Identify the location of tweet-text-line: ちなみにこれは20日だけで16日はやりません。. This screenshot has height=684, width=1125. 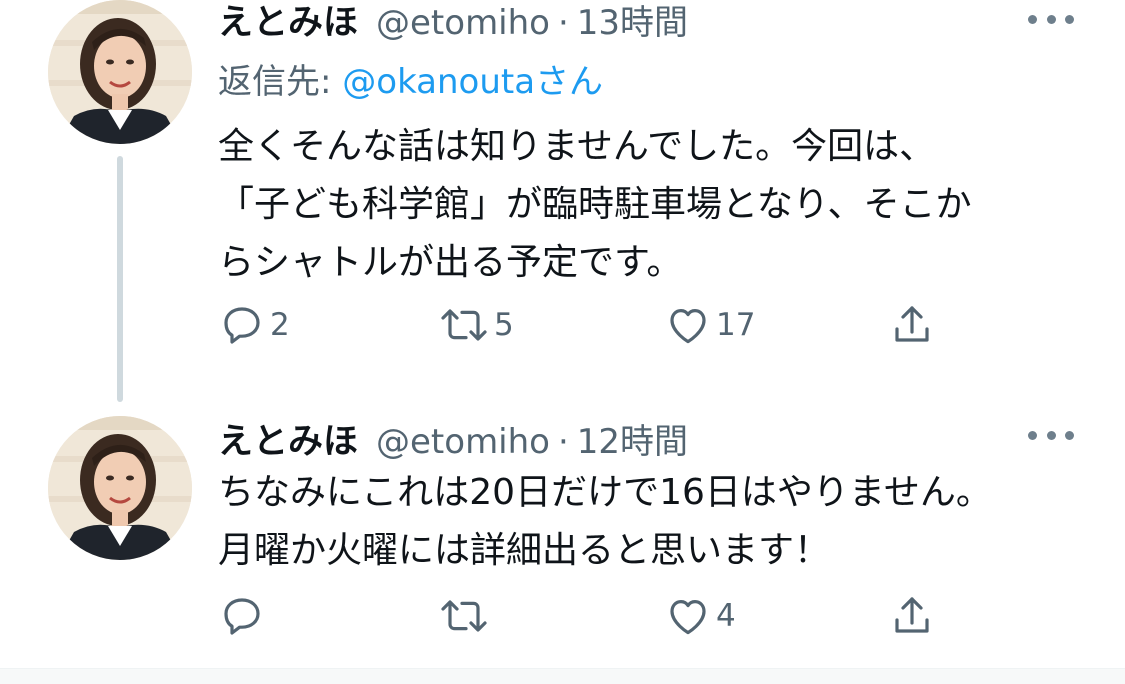
(605, 492).